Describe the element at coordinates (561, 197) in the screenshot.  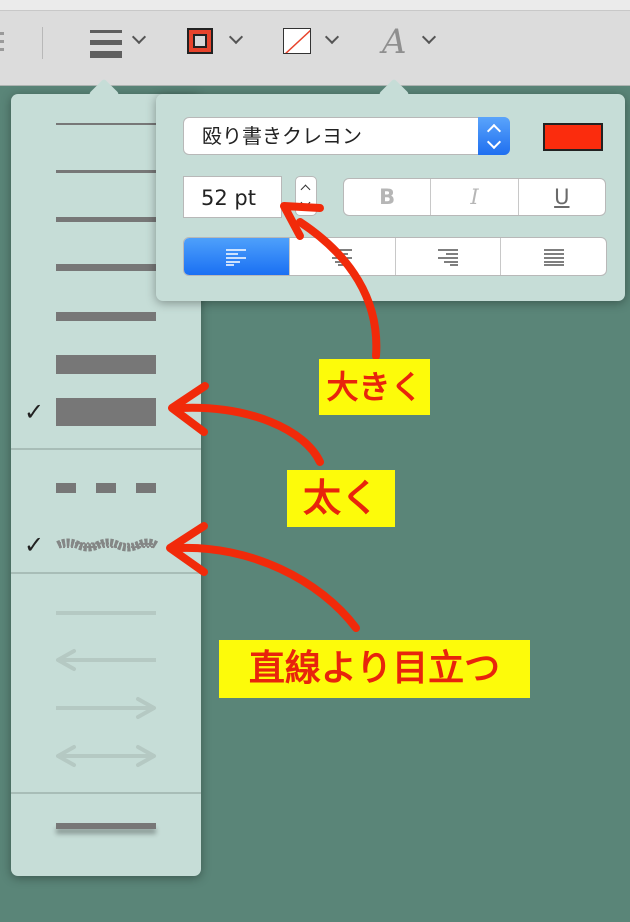
I see `underline-button: U` at that location.